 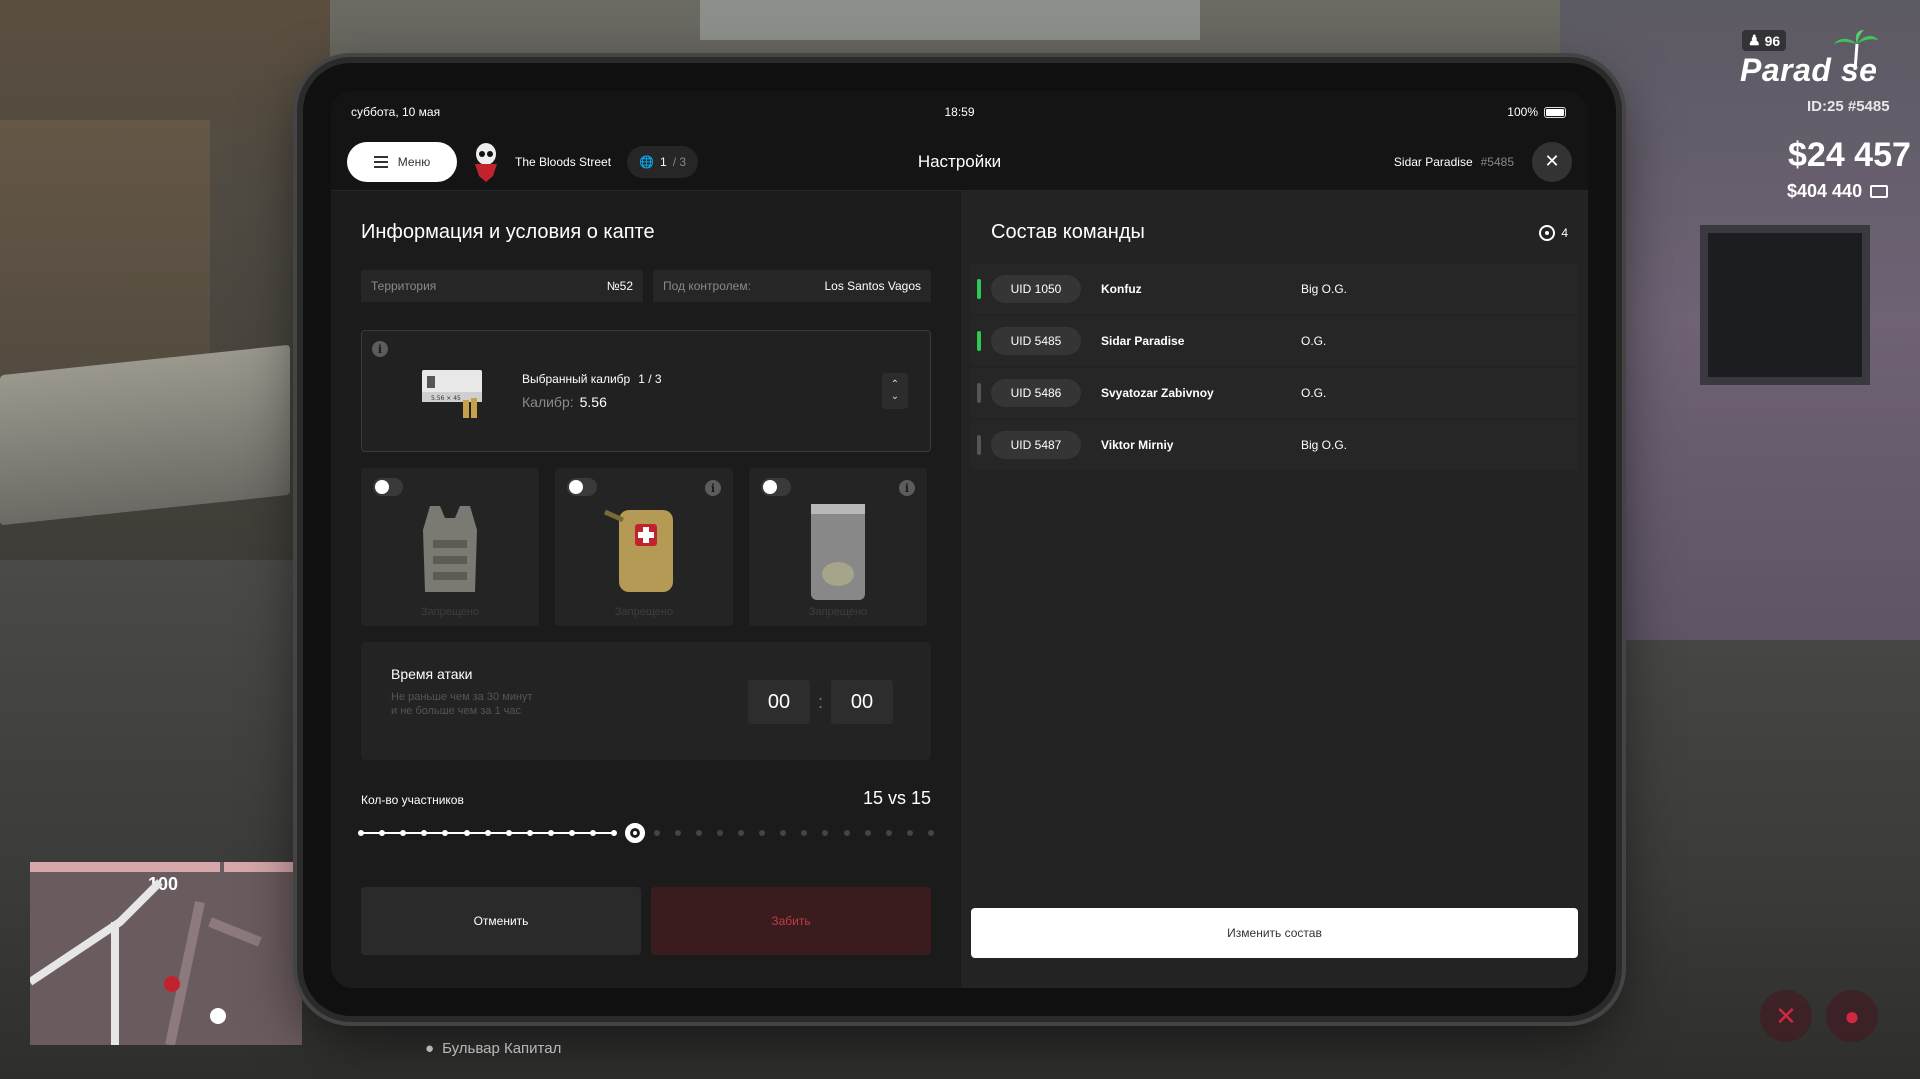 I want to click on close-icon: ✕, so click(x=1552, y=161).